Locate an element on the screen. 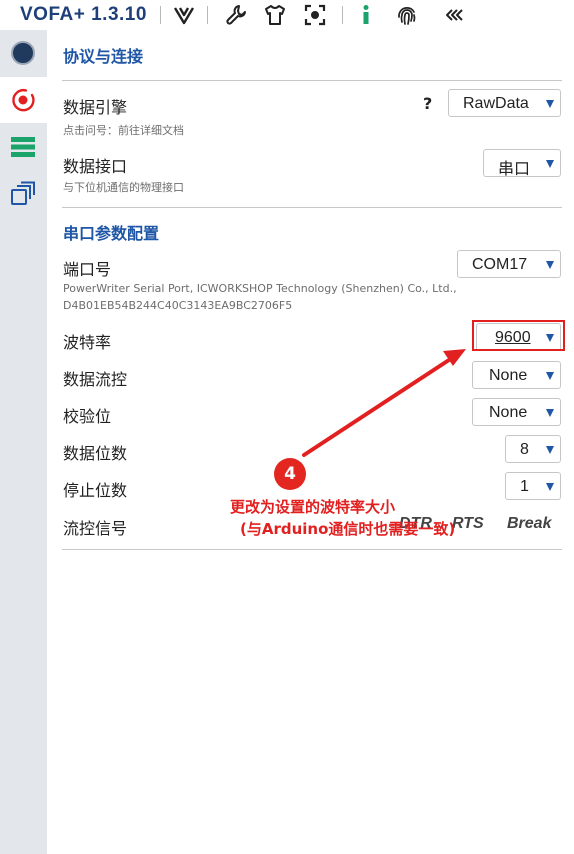 This screenshot has width=574, height=854. top-toolbar: VOFA+ 1.3.10 is located at coordinates (287, 15).